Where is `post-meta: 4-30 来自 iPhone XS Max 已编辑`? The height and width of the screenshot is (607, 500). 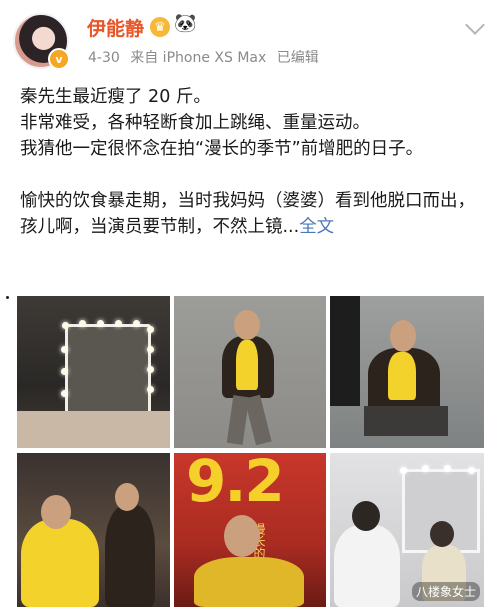 post-meta: 4-30 来自 iPhone XS Max 已编辑 is located at coordinates (206, 57).